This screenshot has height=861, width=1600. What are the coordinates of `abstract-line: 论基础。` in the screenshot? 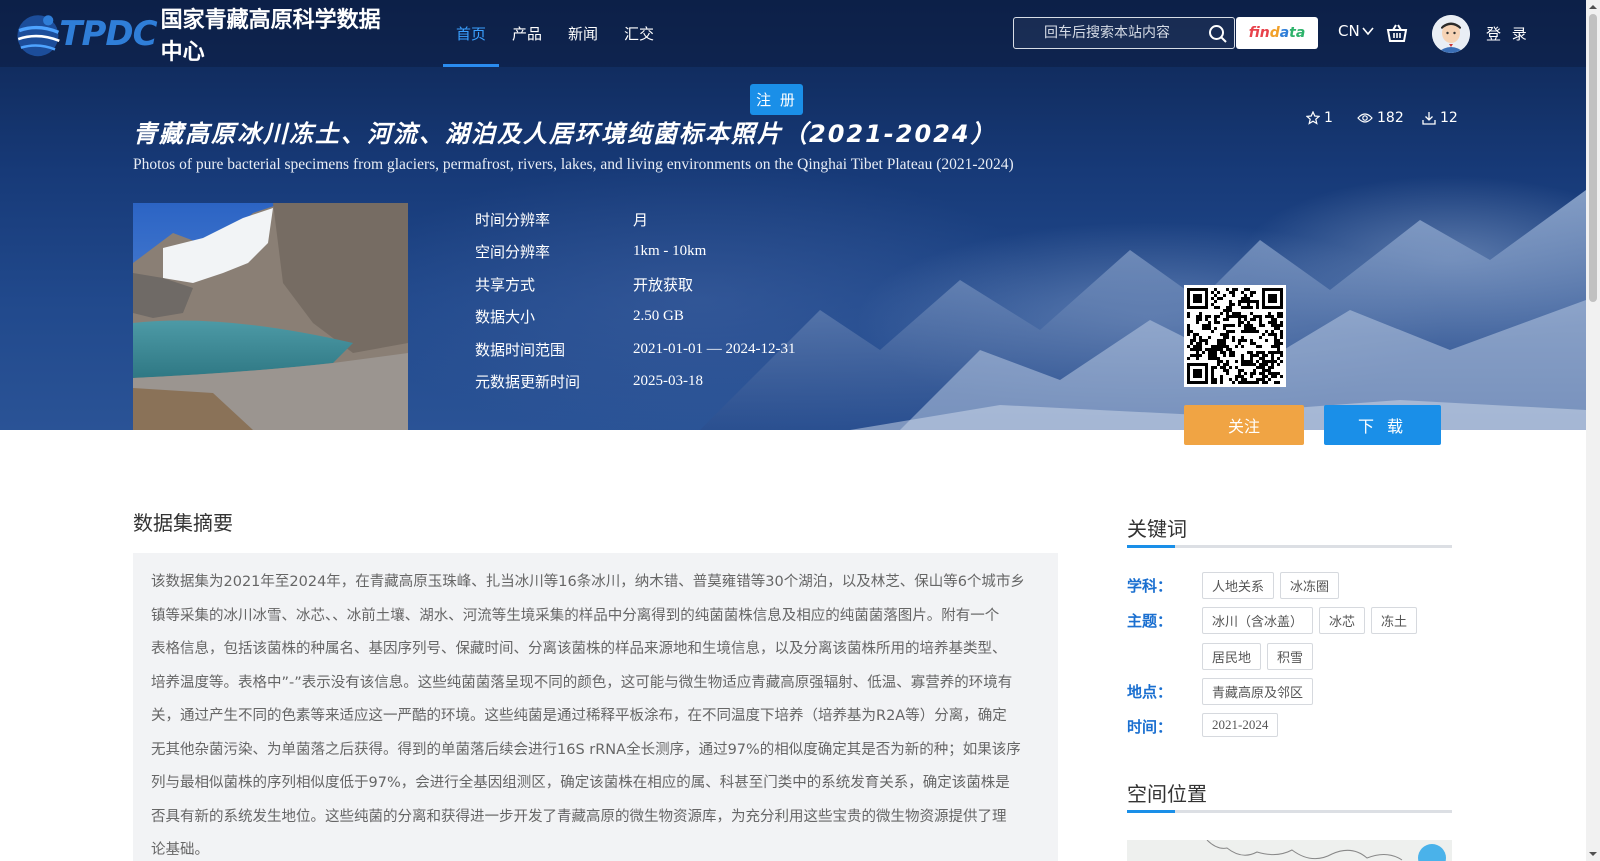 It's located at (180, 850).